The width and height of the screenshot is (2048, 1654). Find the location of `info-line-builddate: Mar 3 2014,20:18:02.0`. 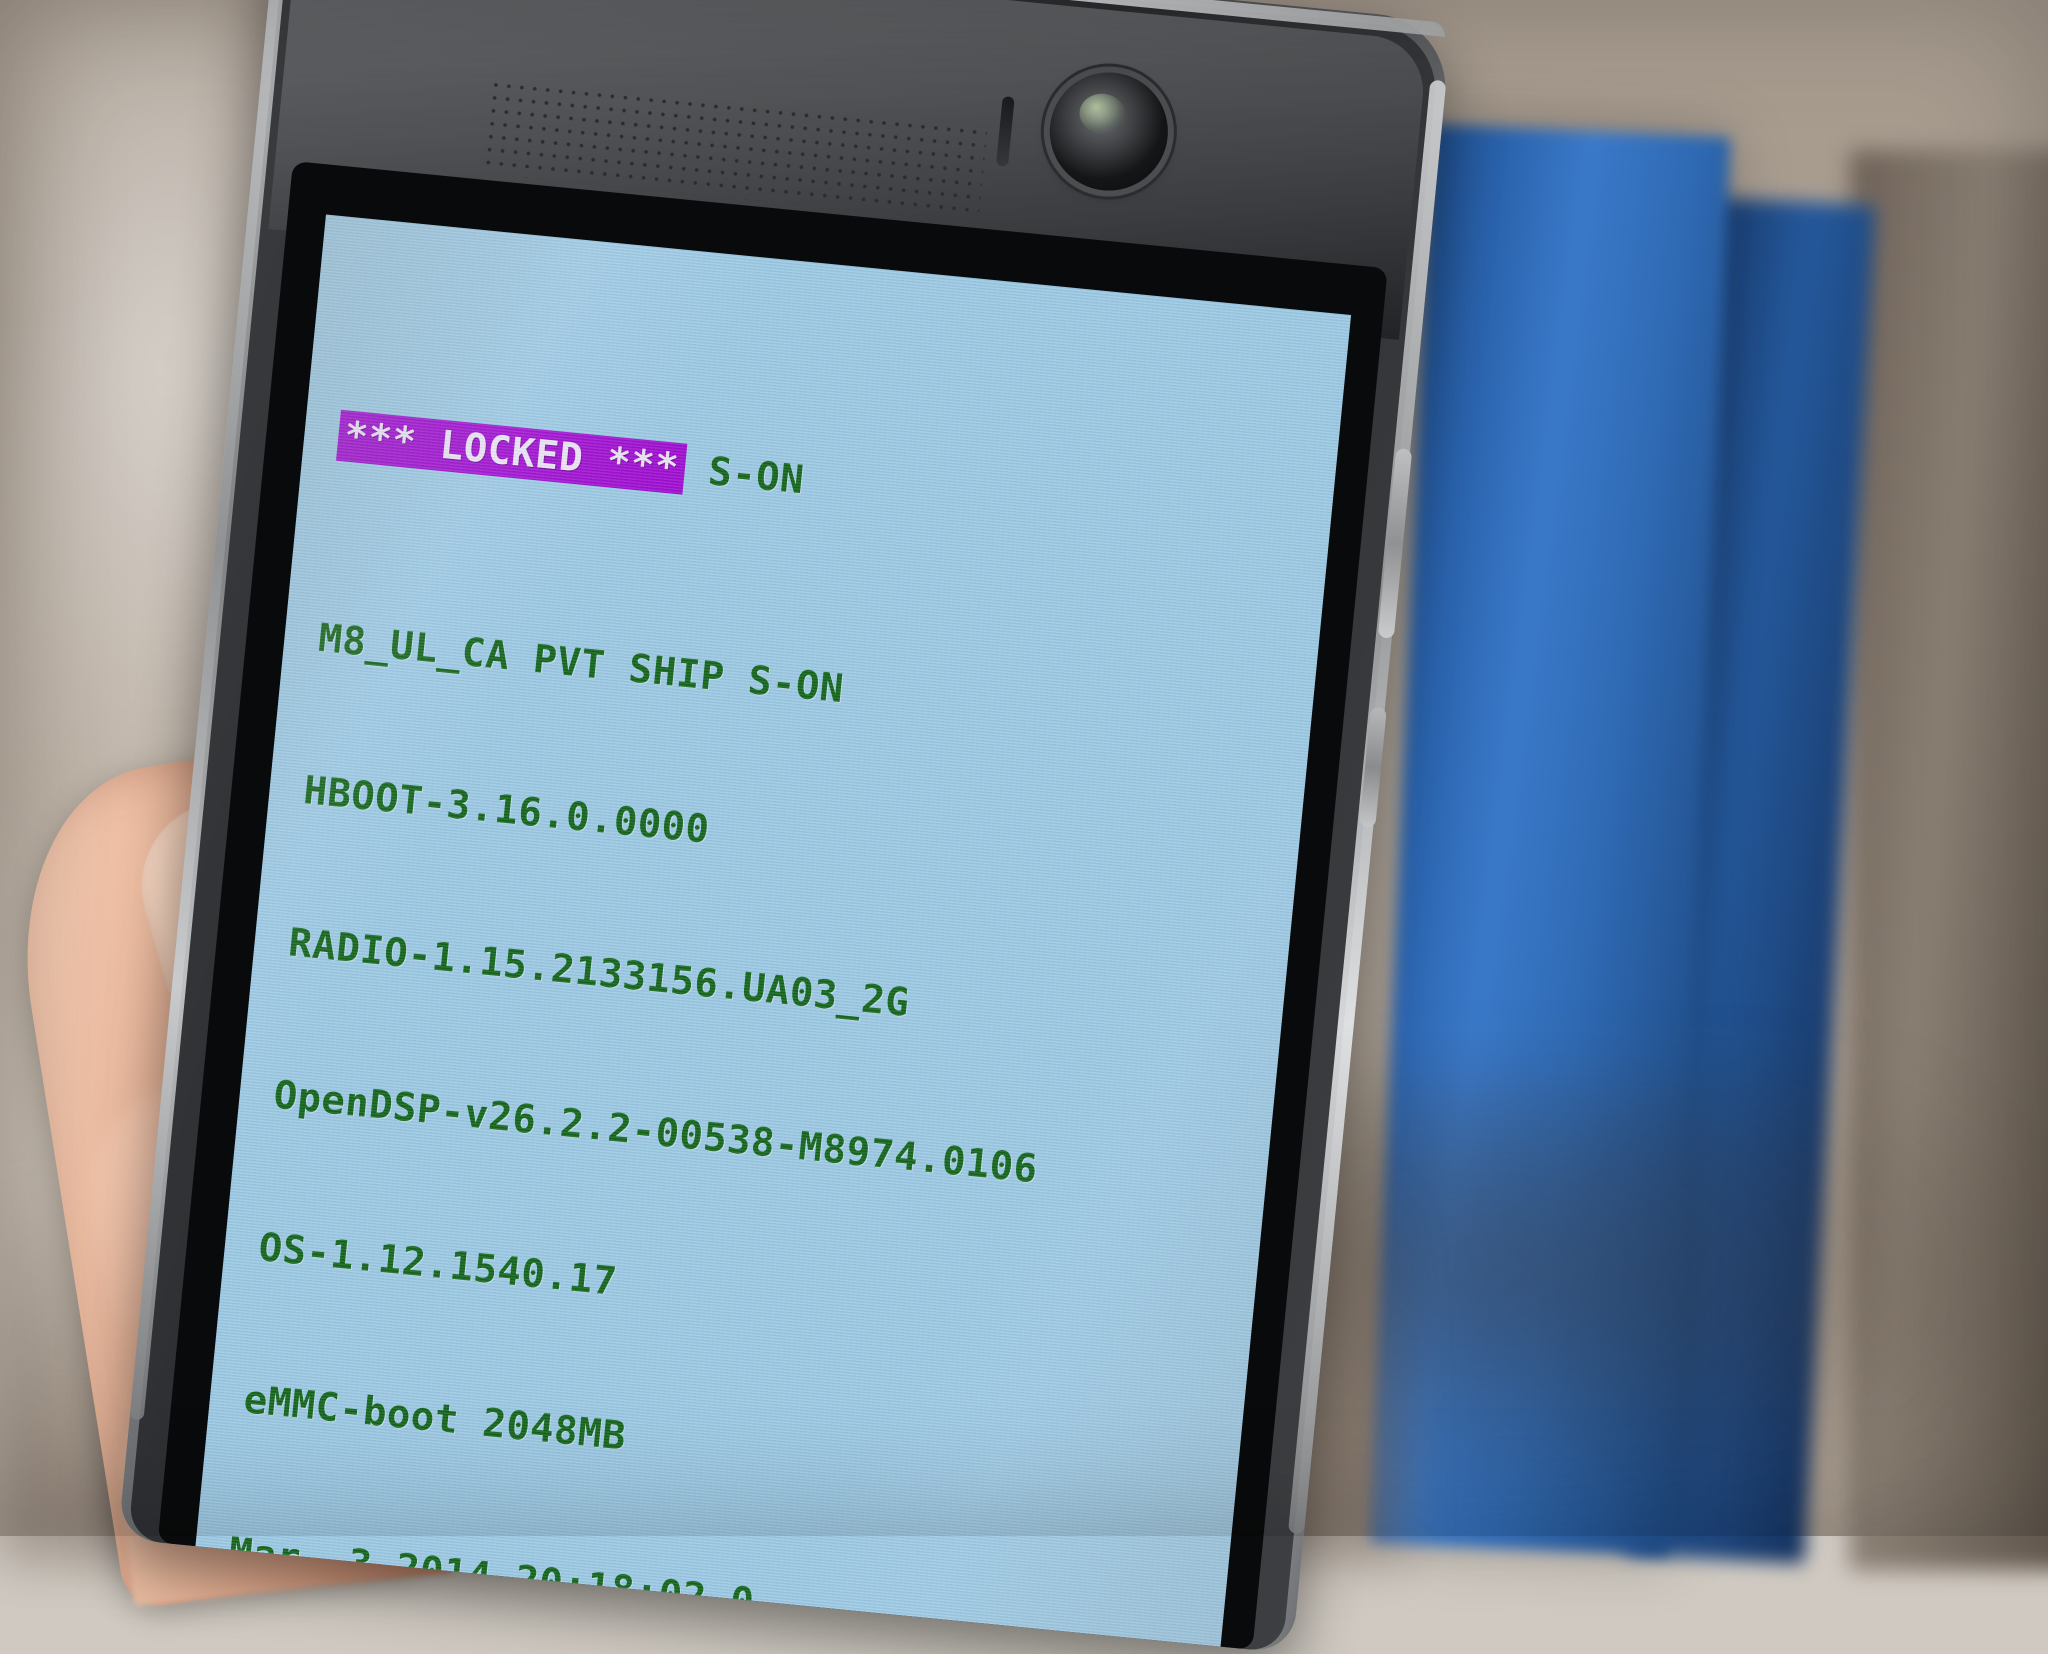

info-line-builddate: Mar 3 2014,20:18:02.0 is located at coordinates (491, 1577).